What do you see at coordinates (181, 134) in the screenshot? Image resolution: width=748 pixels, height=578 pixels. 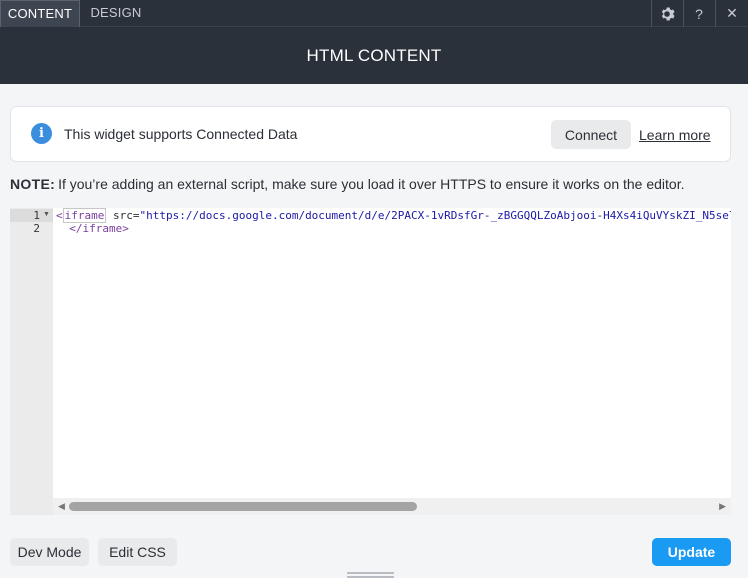 I see `connected-data-text: This widget supports Connected Data` at bounding box center [181, 134].